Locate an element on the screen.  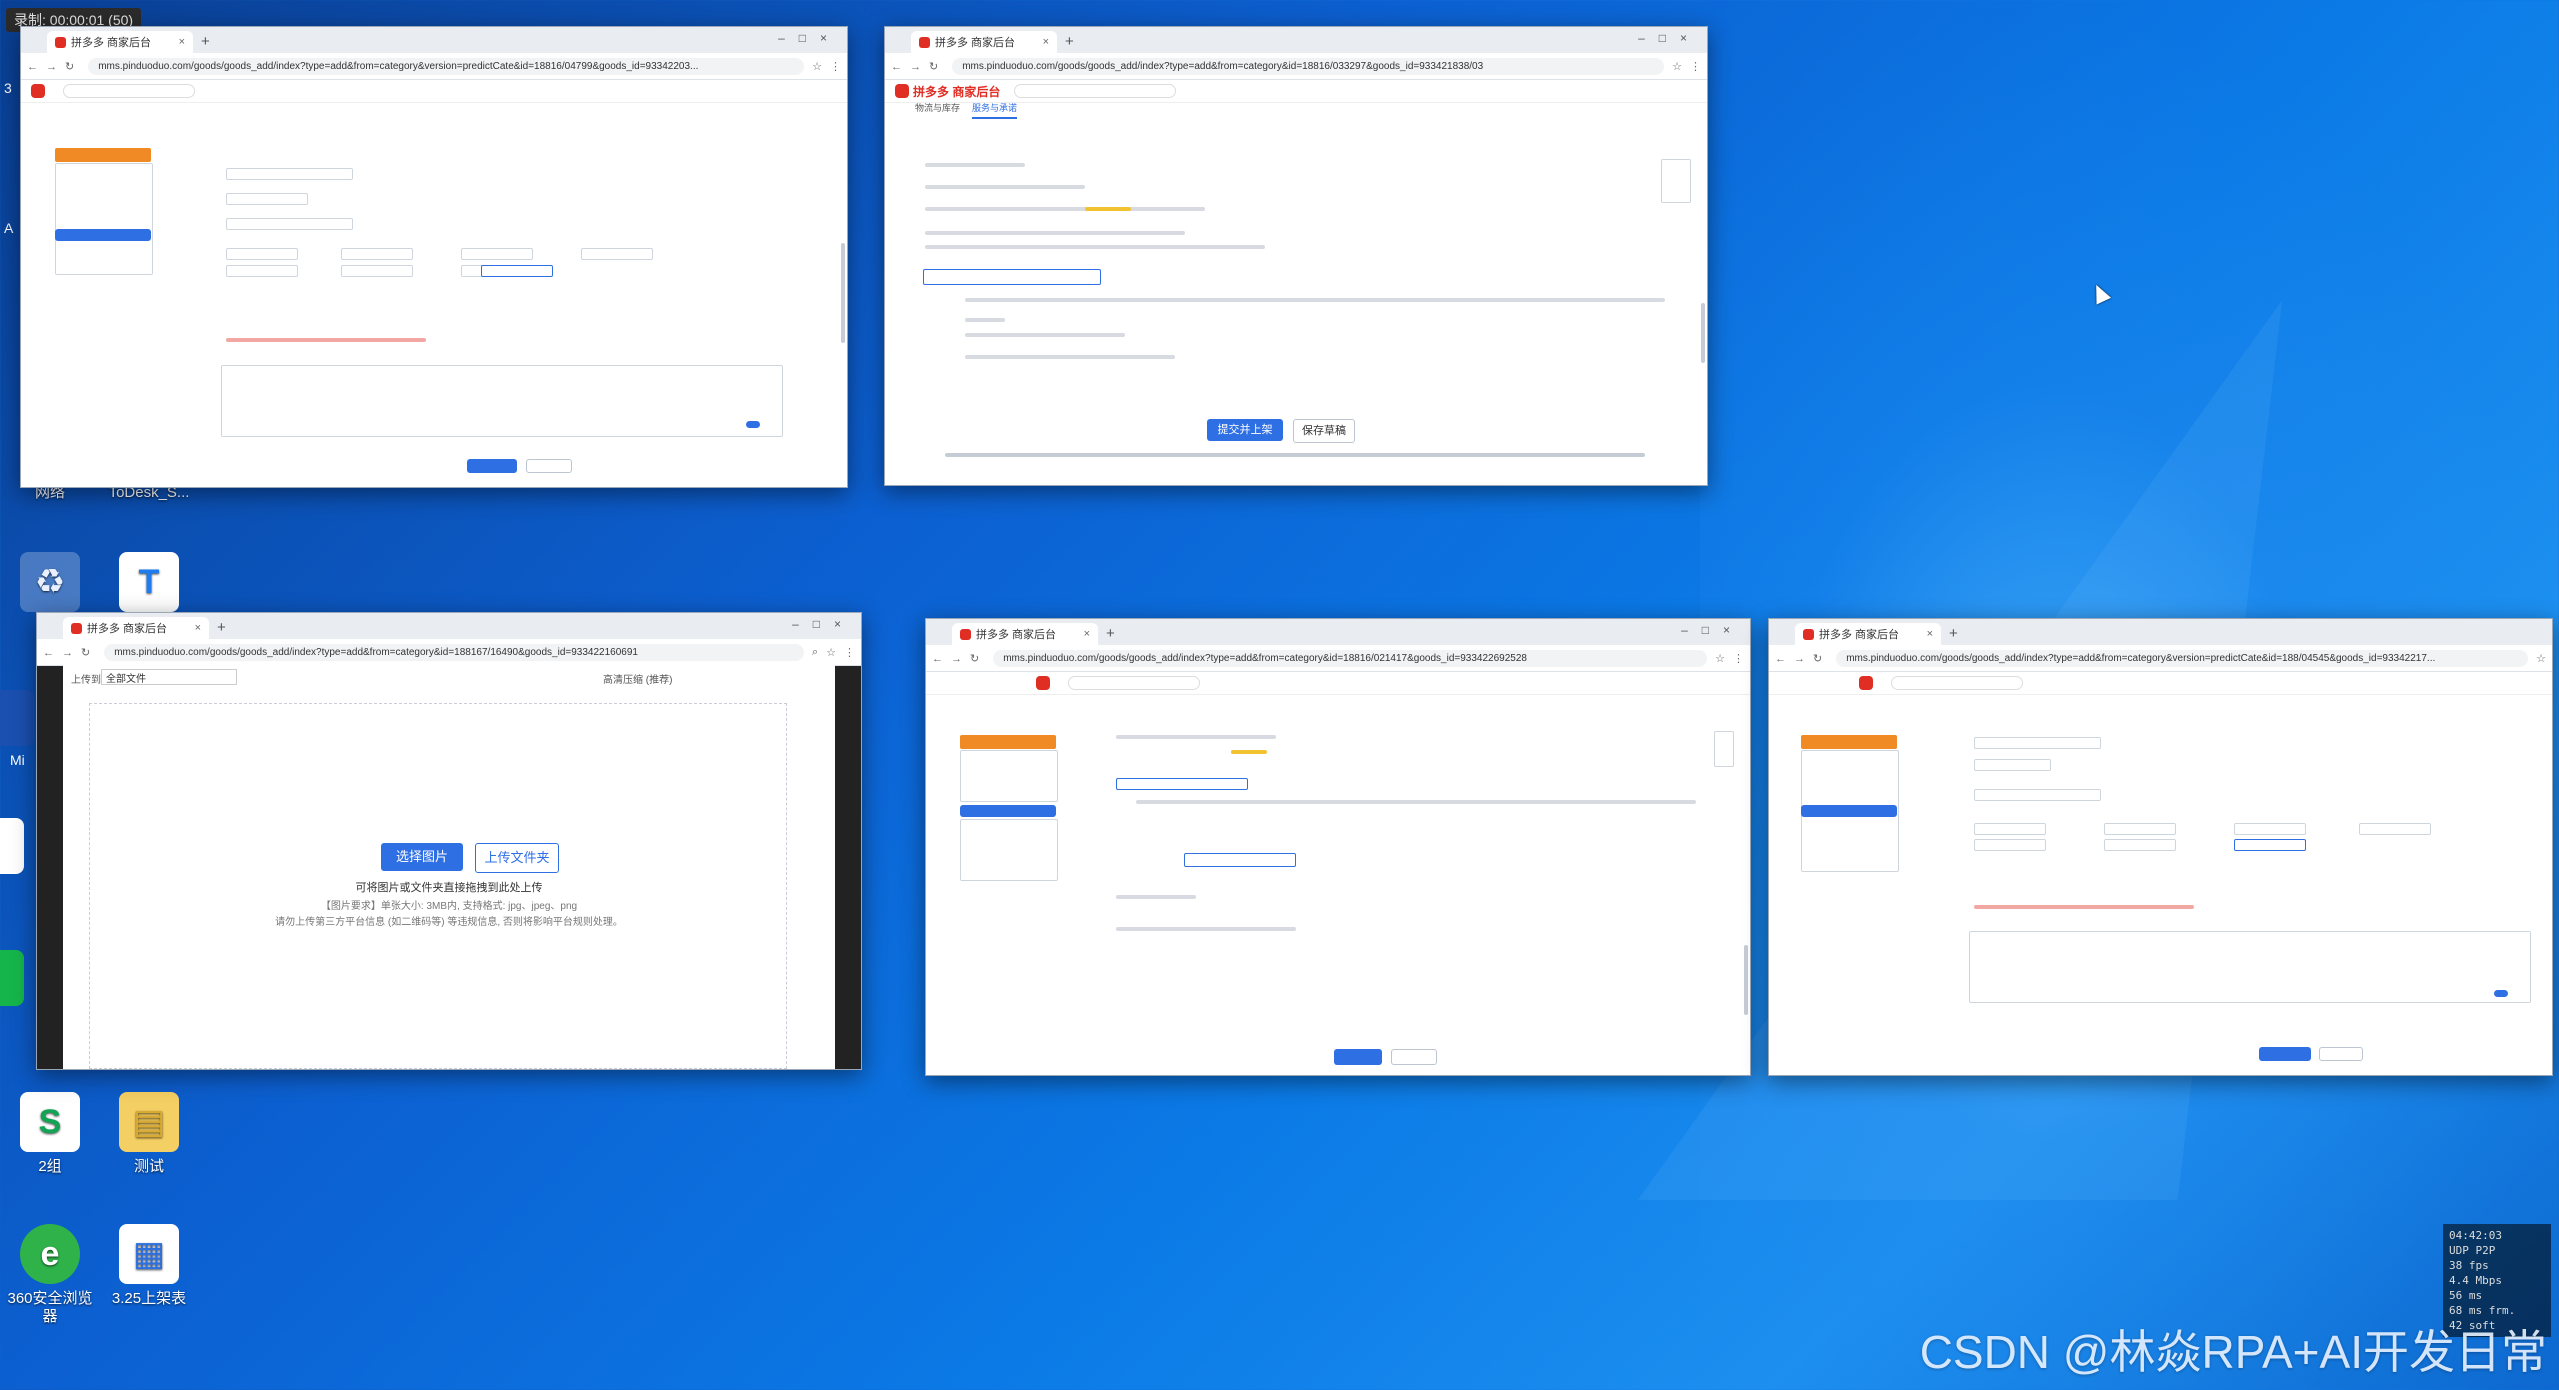
desktop-icon-325-sheet: ▦ 3.25上架表 is located at coordinates (149, 1266).